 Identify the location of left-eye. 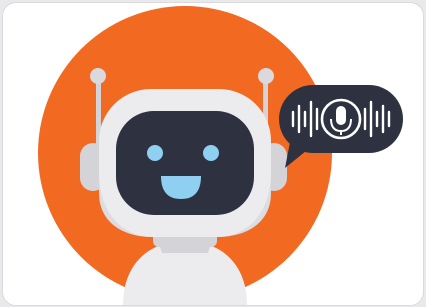
(155, 153).